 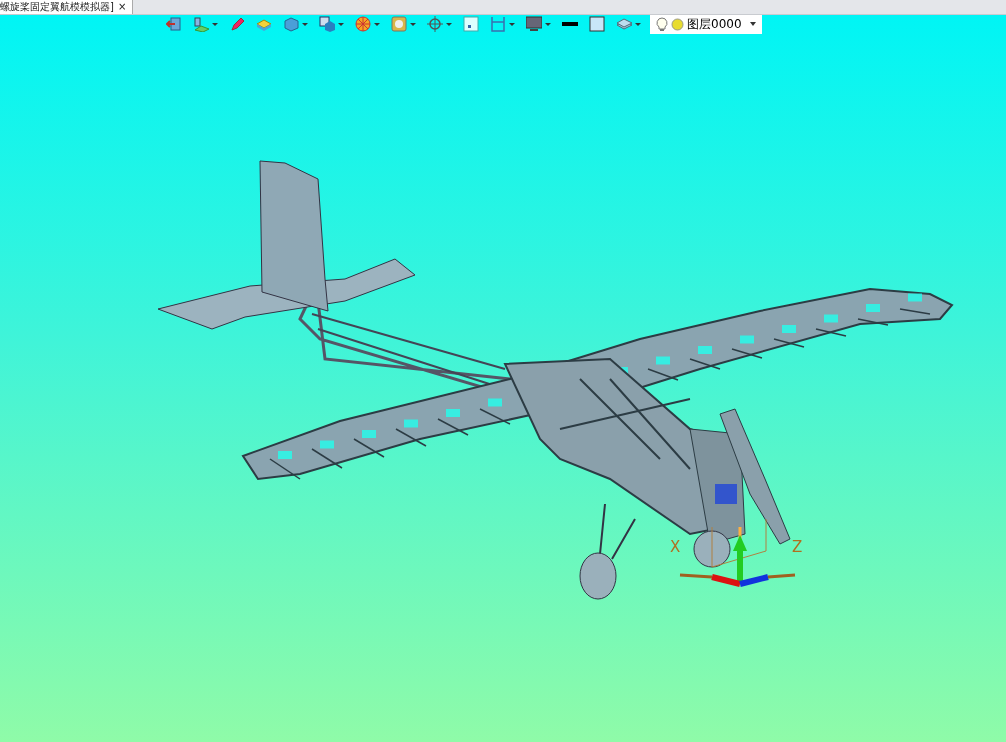 I want to click on toolbar-button, so click(x=538, y=24).